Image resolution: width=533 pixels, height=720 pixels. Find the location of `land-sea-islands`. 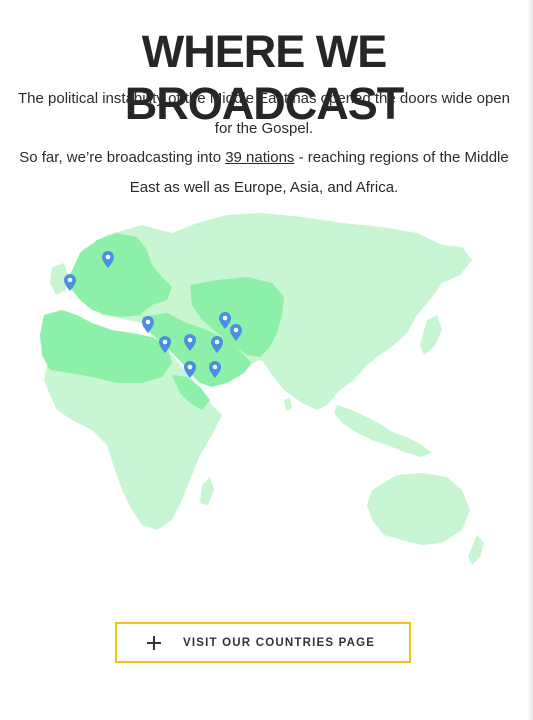

land-sea-islands is located at coordinates (383, 431).